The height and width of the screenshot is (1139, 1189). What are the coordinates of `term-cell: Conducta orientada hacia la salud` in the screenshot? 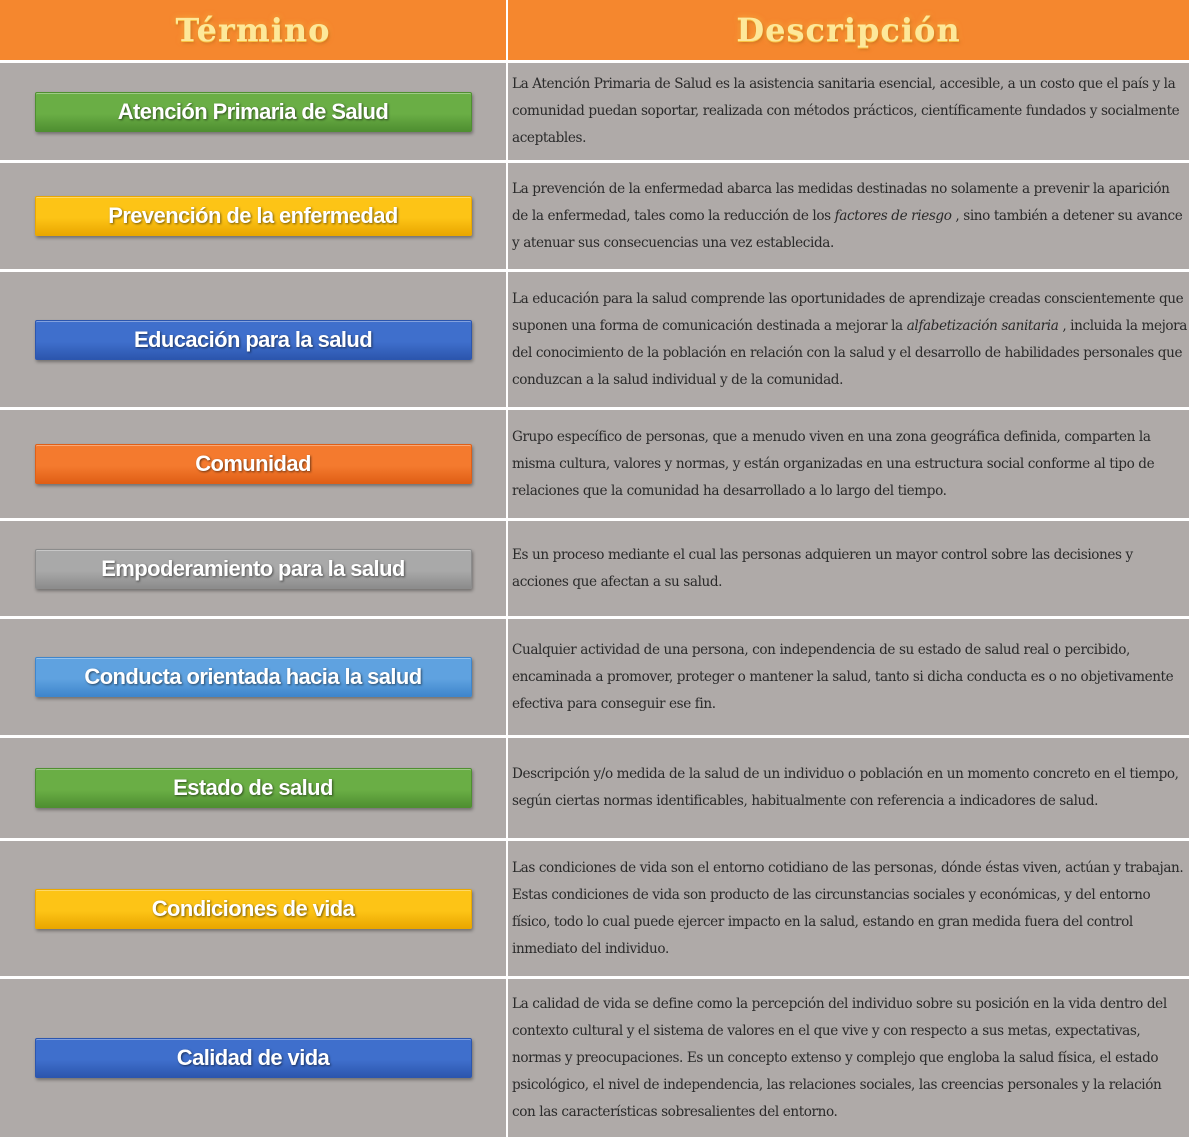 It's located at (253, 677).